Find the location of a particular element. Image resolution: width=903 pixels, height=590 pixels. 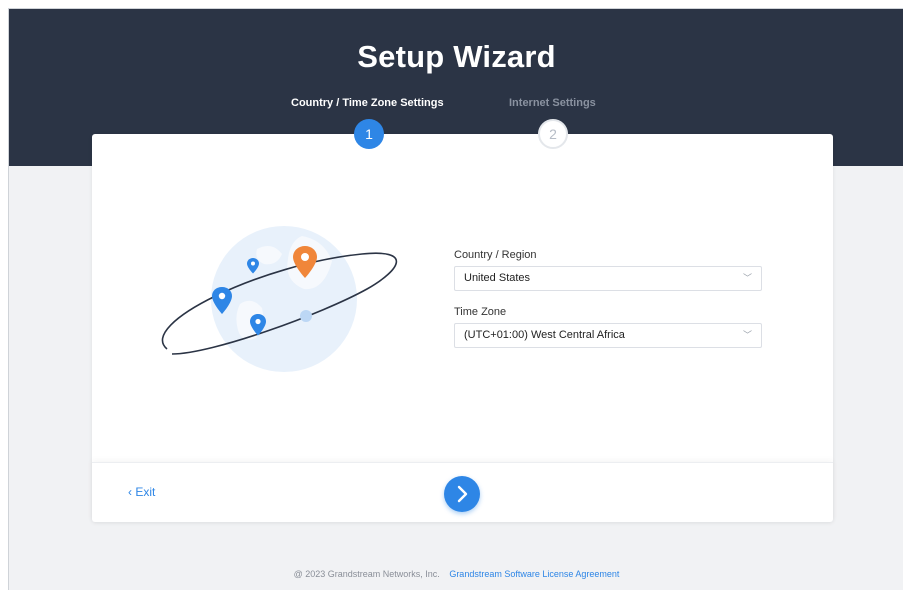

step-label-country-timezone: Country / Time Zone Settings is located at coordinates (367, 103).